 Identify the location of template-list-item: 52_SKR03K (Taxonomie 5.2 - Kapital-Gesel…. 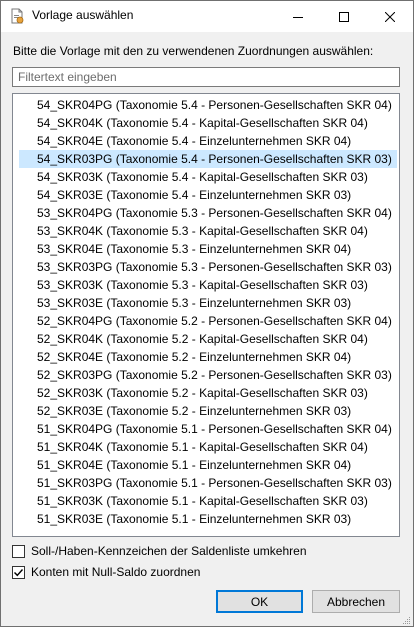
(208, 393).